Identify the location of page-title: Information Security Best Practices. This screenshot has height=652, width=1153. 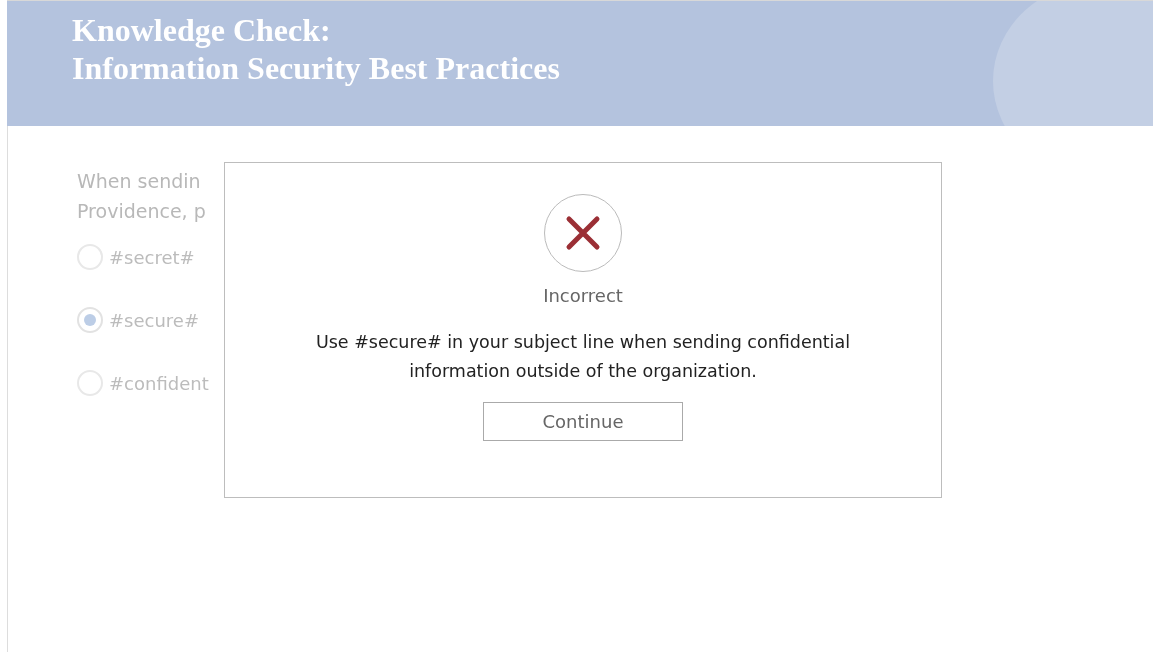
(316, 68).